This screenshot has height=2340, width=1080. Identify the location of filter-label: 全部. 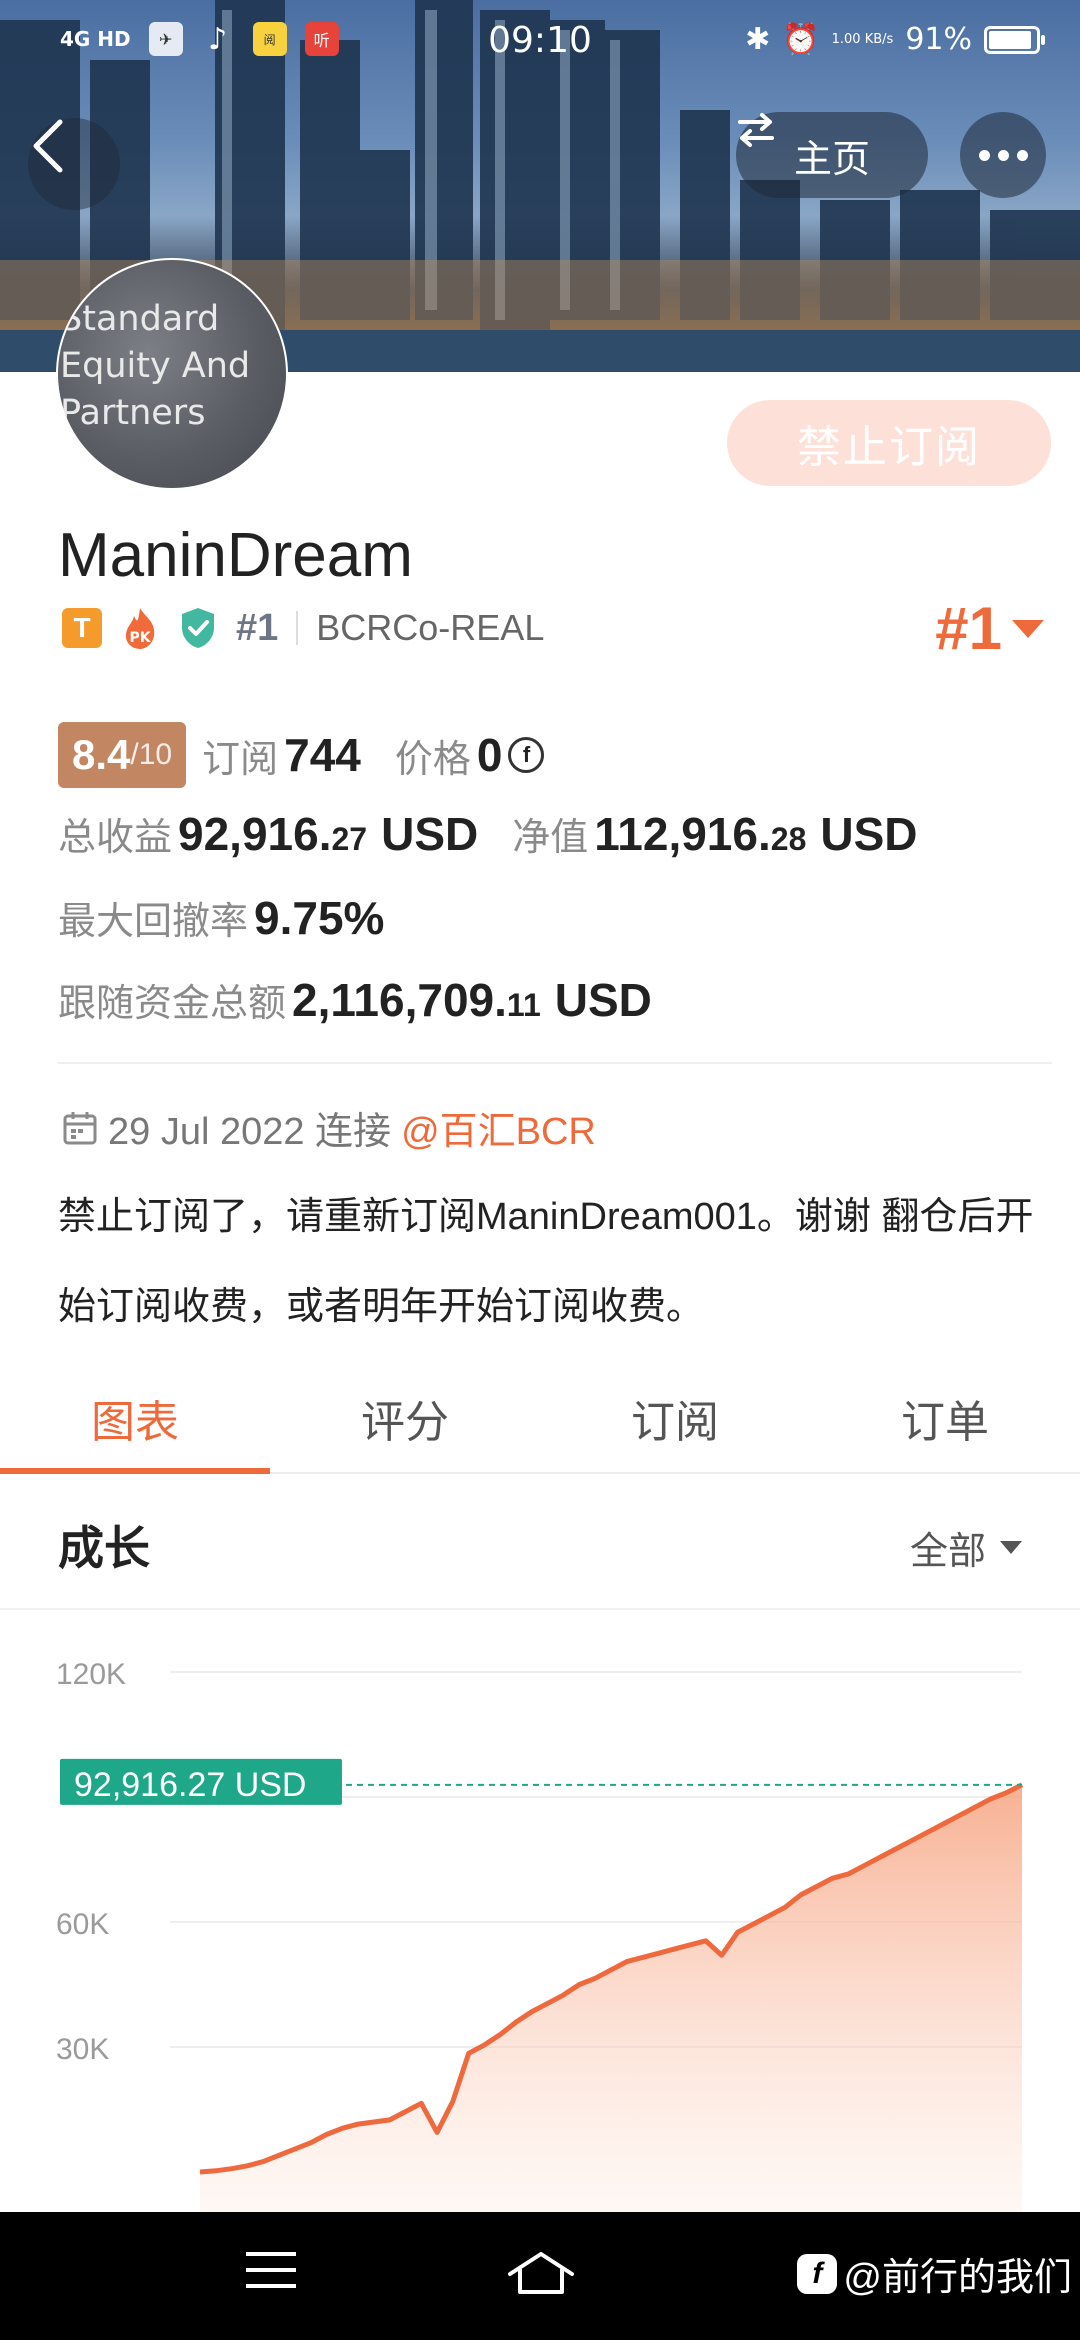
(947, 1552).